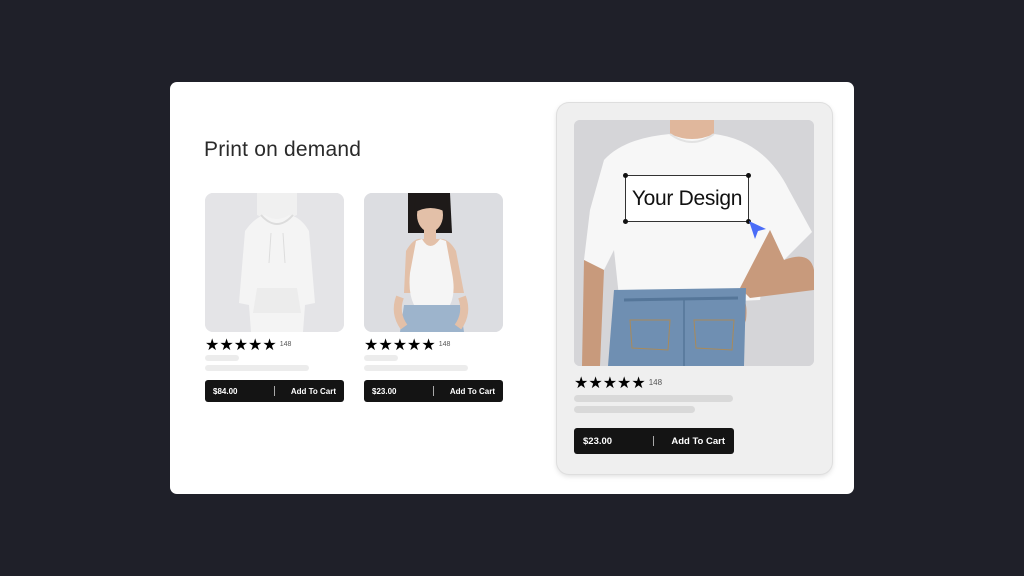 This screenshot has height=576, width=1024. I want to click on price: $84.00, so click(225, 391).